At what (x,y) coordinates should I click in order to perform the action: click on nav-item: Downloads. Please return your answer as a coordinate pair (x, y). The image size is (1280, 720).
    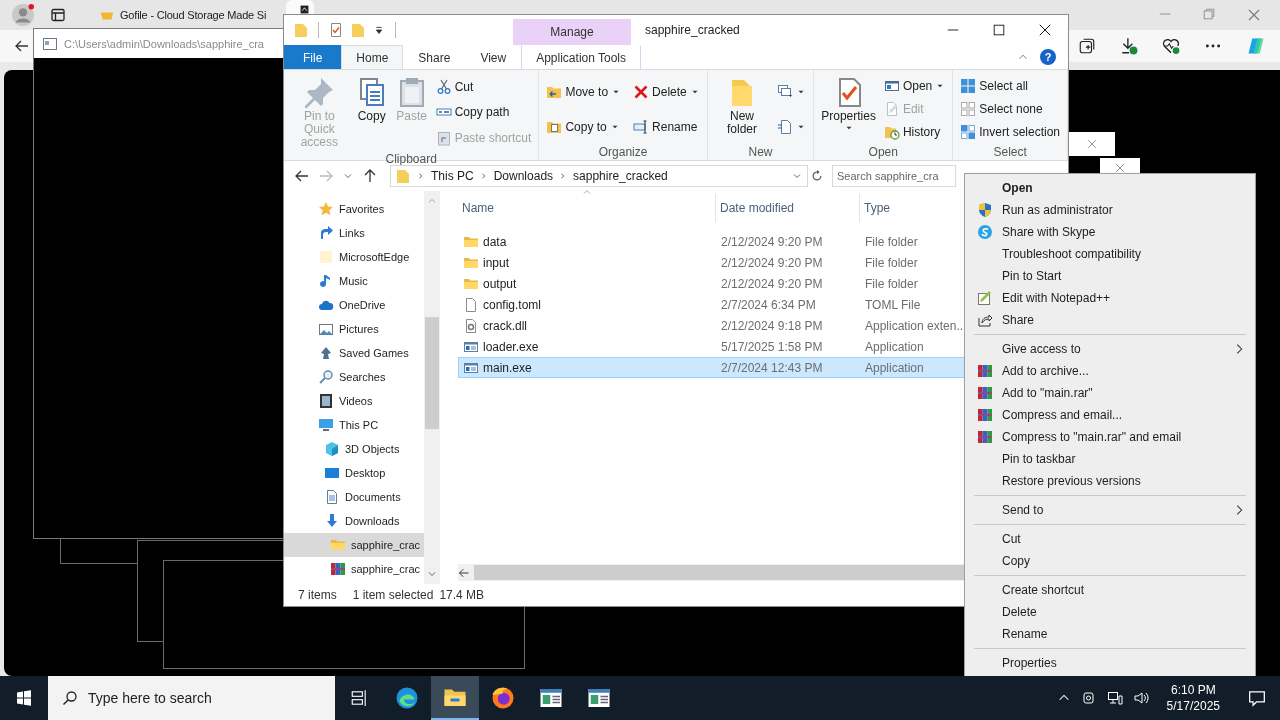
    Looking at the image, I should click on (354, 521).